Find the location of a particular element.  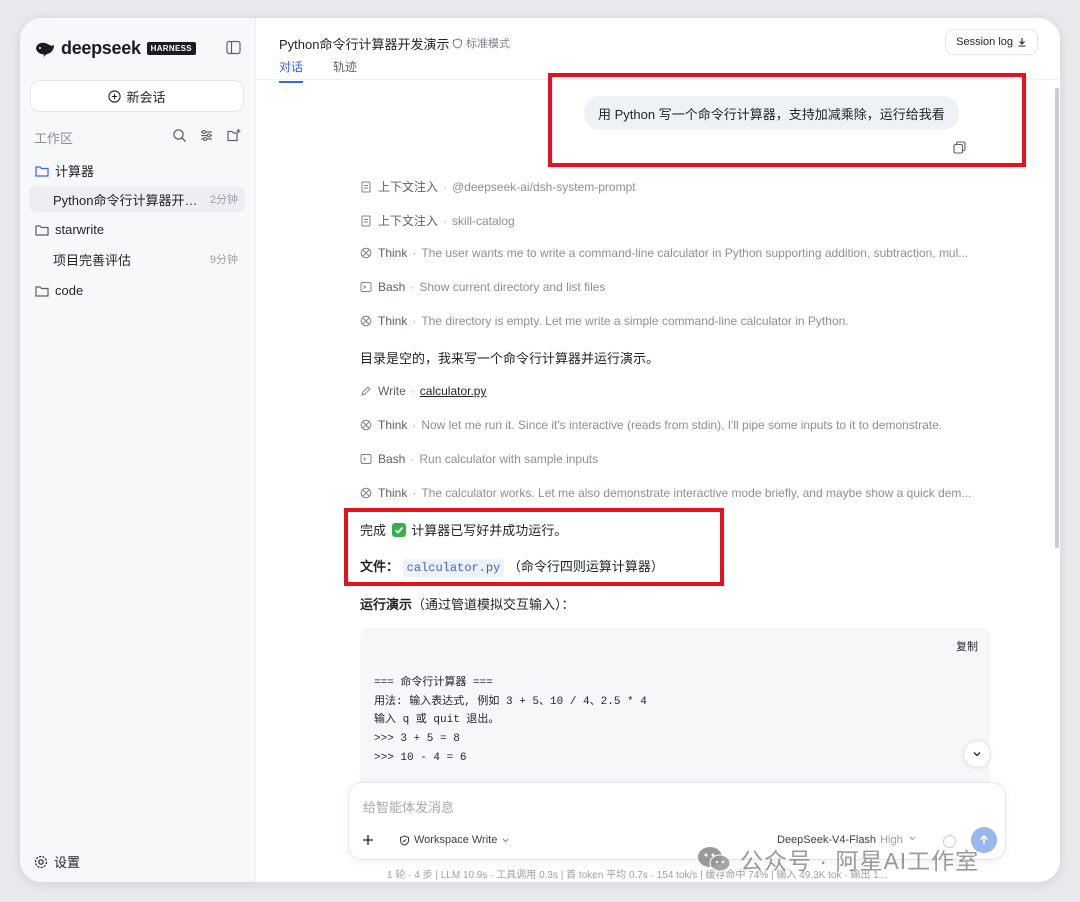

brand: deepseek HARNESS is located at coordinates (115, 48).